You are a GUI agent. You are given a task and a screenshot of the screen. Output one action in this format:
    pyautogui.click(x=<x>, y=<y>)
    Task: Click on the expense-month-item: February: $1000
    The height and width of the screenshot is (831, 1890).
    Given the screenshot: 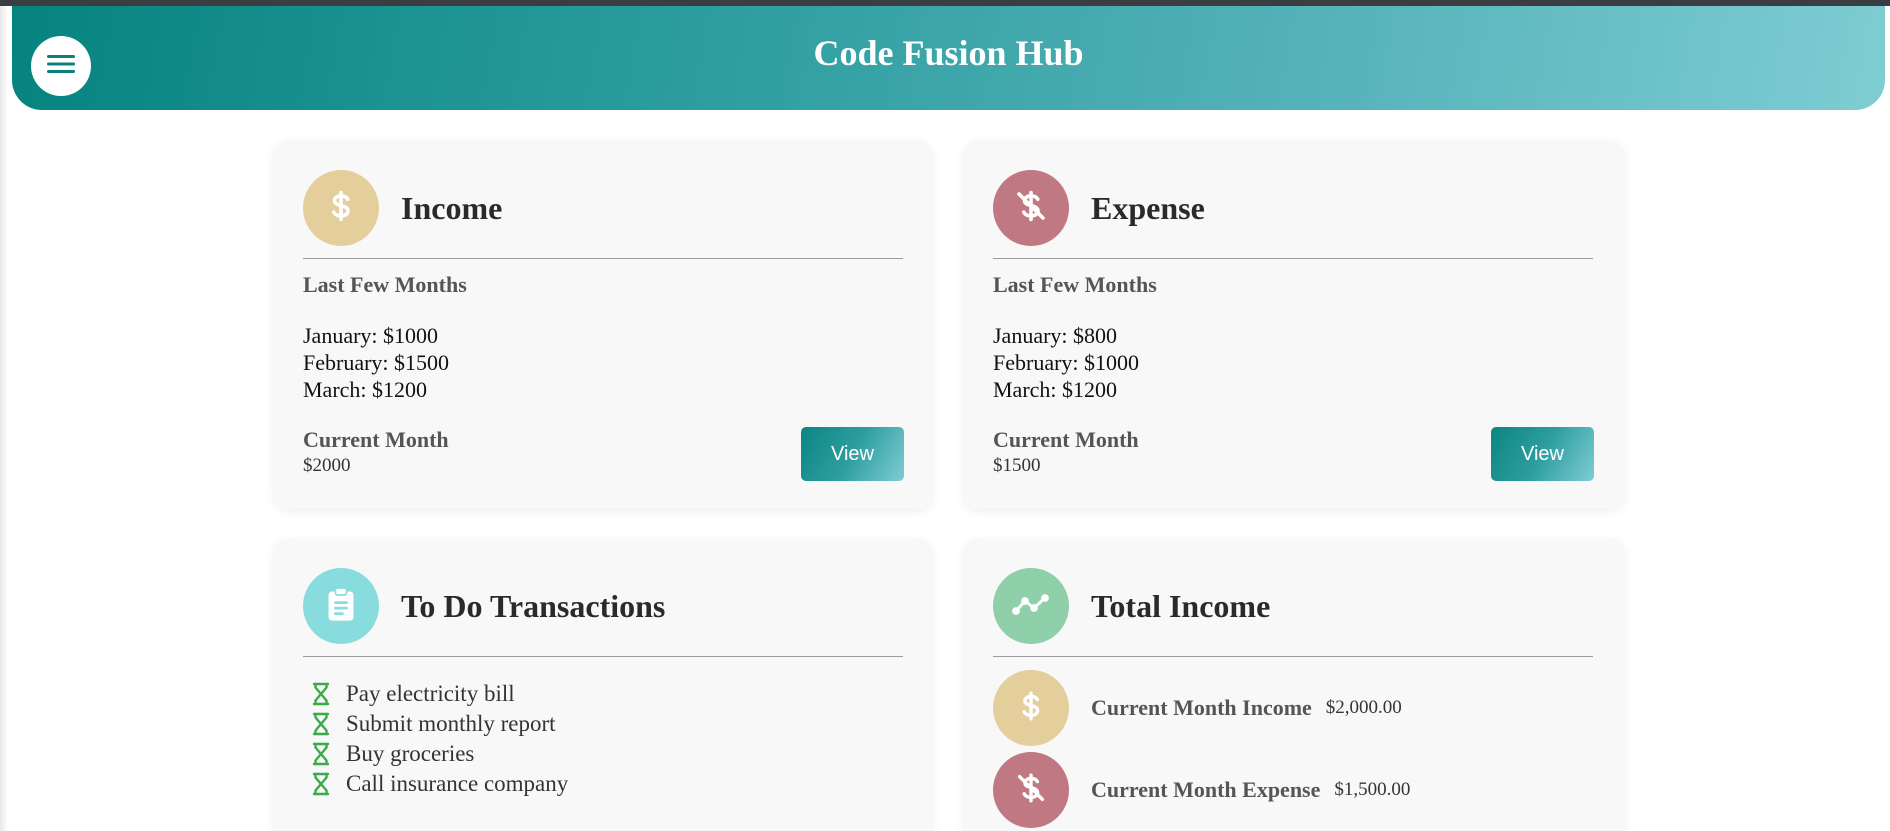 What is the action you would take?
    pyautogui.click(x=1066, y=362)
    